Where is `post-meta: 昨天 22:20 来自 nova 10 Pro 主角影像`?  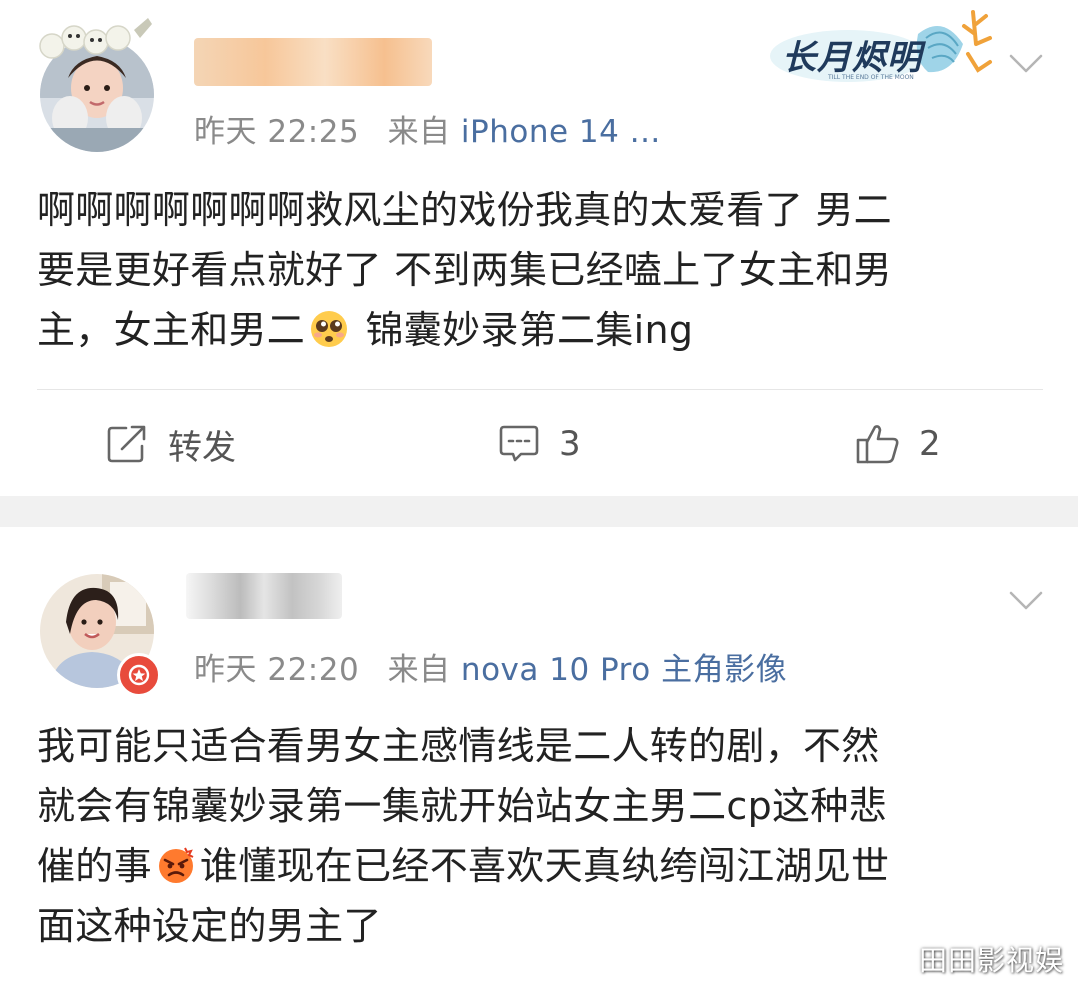 post-meta: 昨天 22:20 来自 nova 10 Pro 主角影像 is located at coordinates (490, 666).